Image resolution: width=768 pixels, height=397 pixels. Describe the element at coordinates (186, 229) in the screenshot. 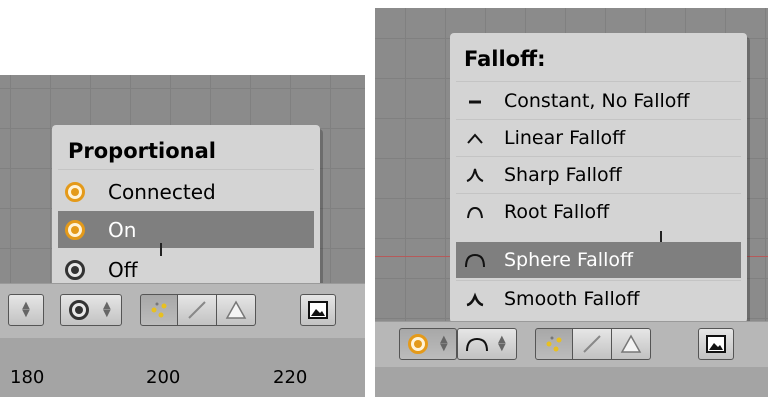

I see `menu-item-on: On` at that location.